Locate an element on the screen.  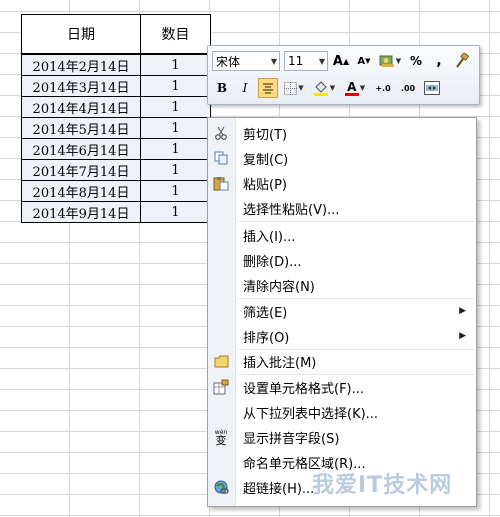
decrease-decimal-icon: .00 is located at coordinates (408, 88).